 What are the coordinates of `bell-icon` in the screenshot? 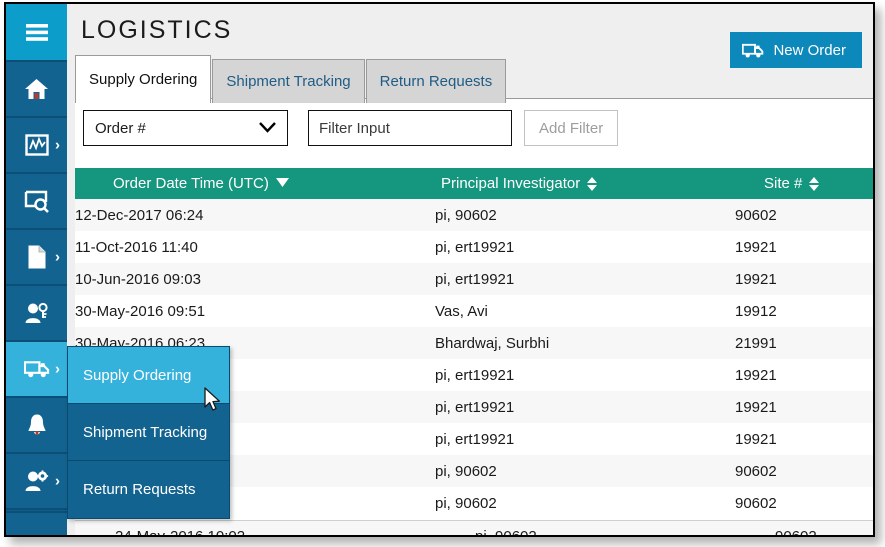 It's located at (37, 425).